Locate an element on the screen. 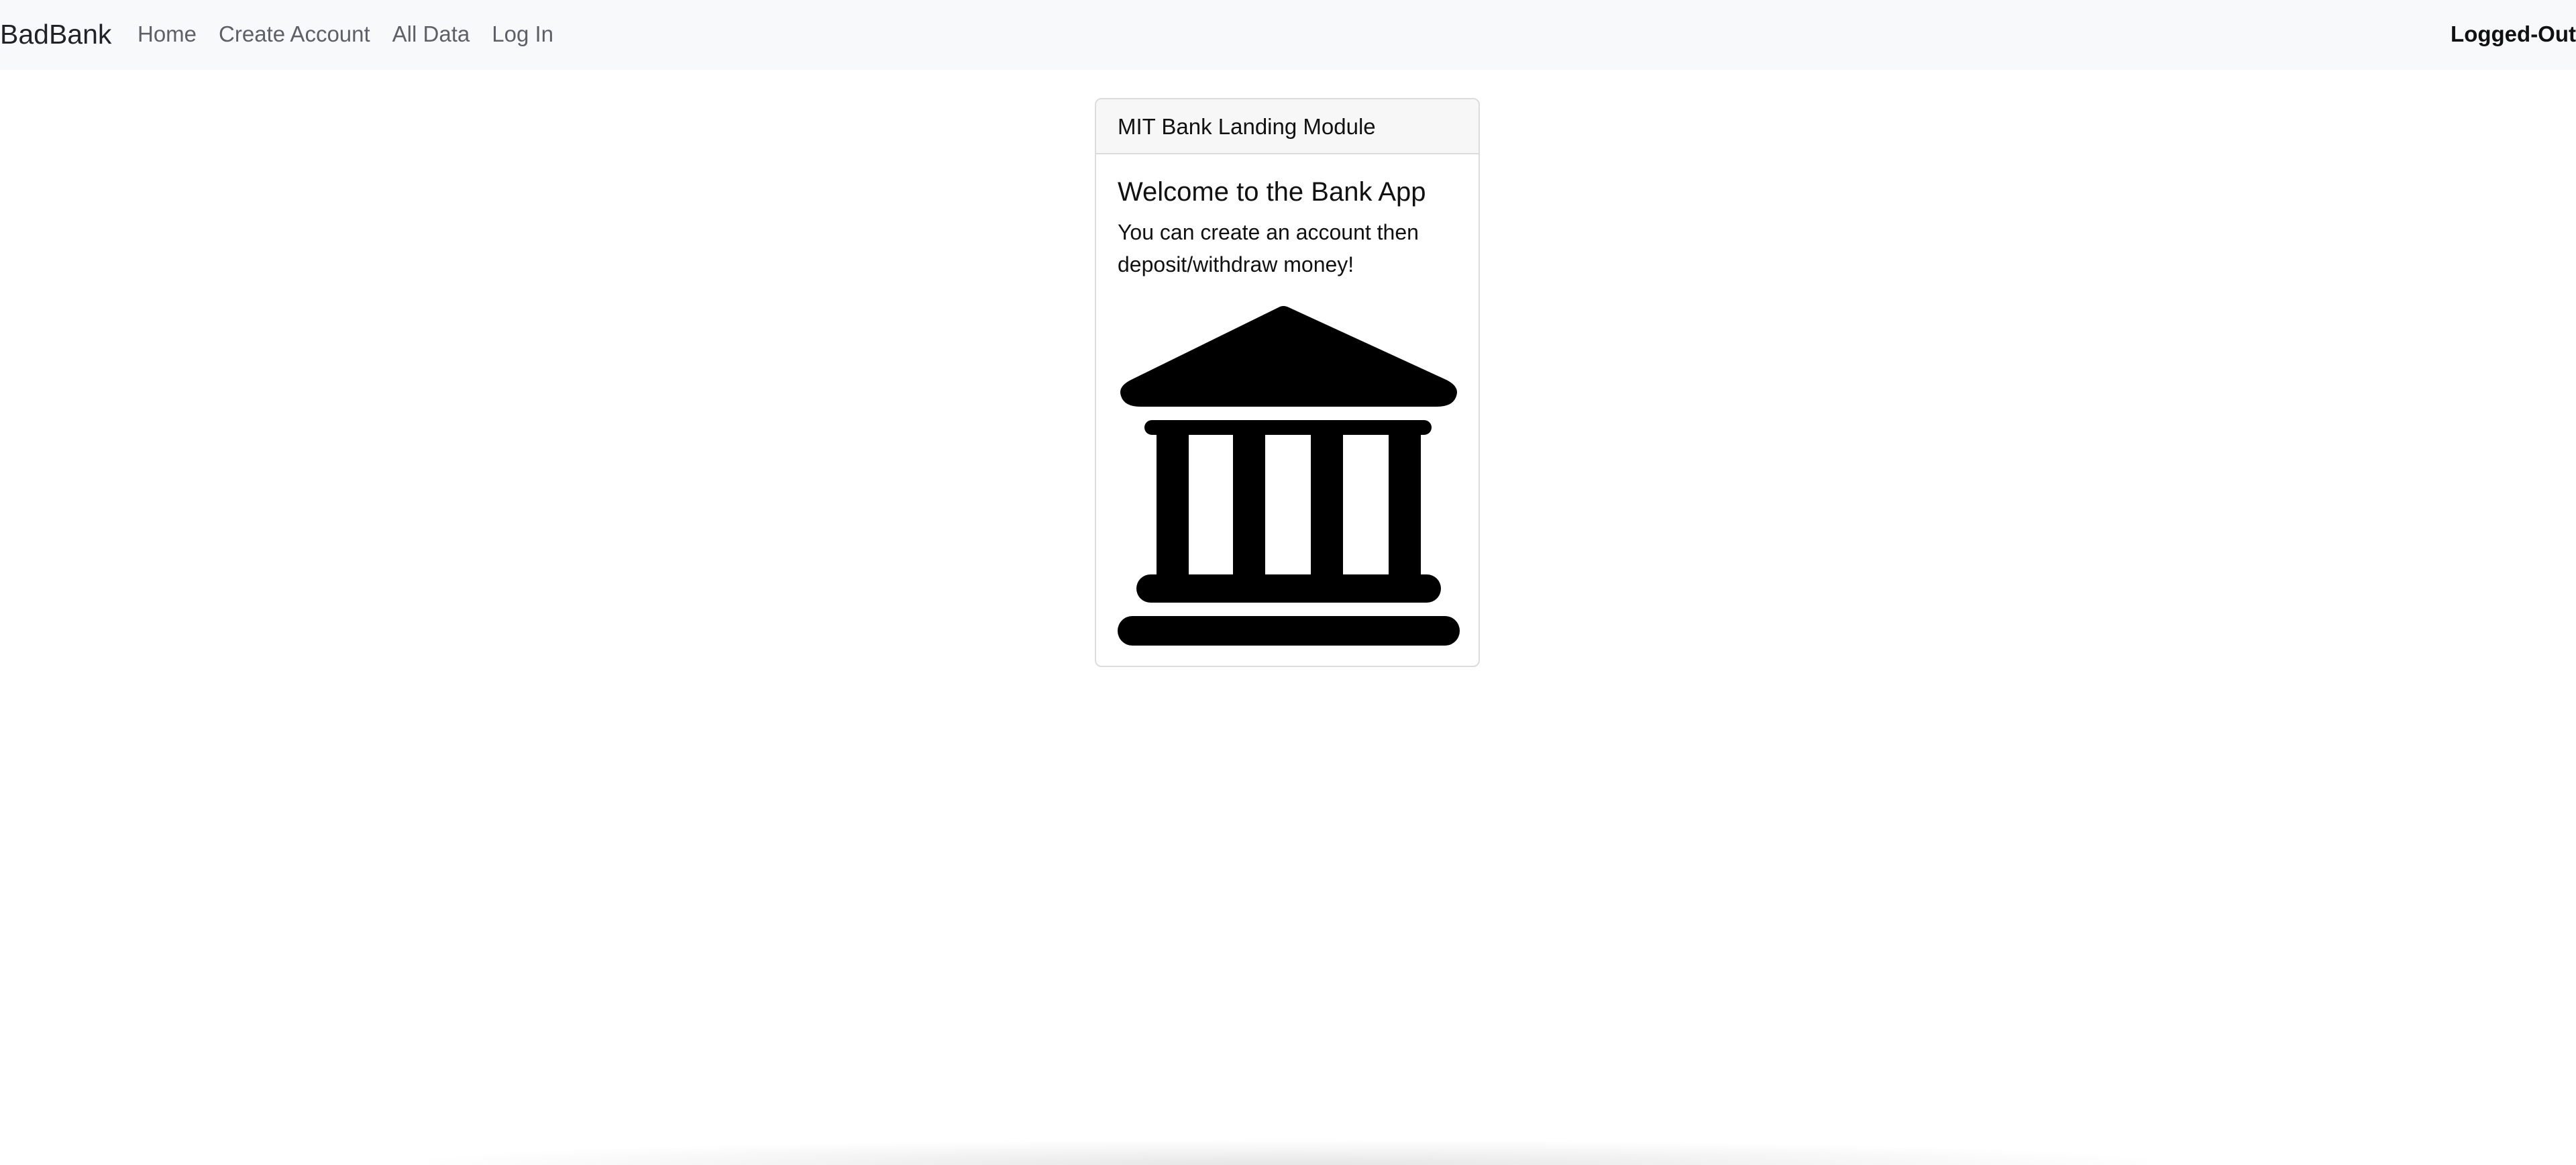 The height and width of the screenshot is (1165, 2576). nav-links: Home Create Account All Data Log In is located at coordinates (357, 34).